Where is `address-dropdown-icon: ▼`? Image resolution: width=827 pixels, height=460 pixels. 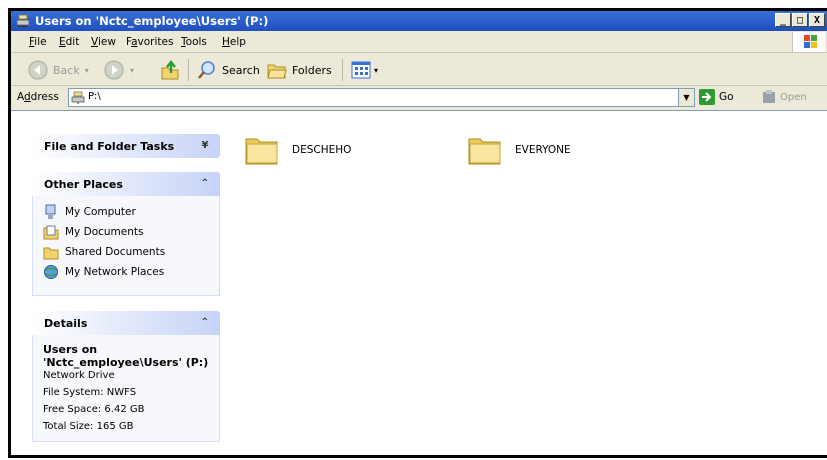 address-dropdown-icon: ▼ is located at coordinates (686, 97).